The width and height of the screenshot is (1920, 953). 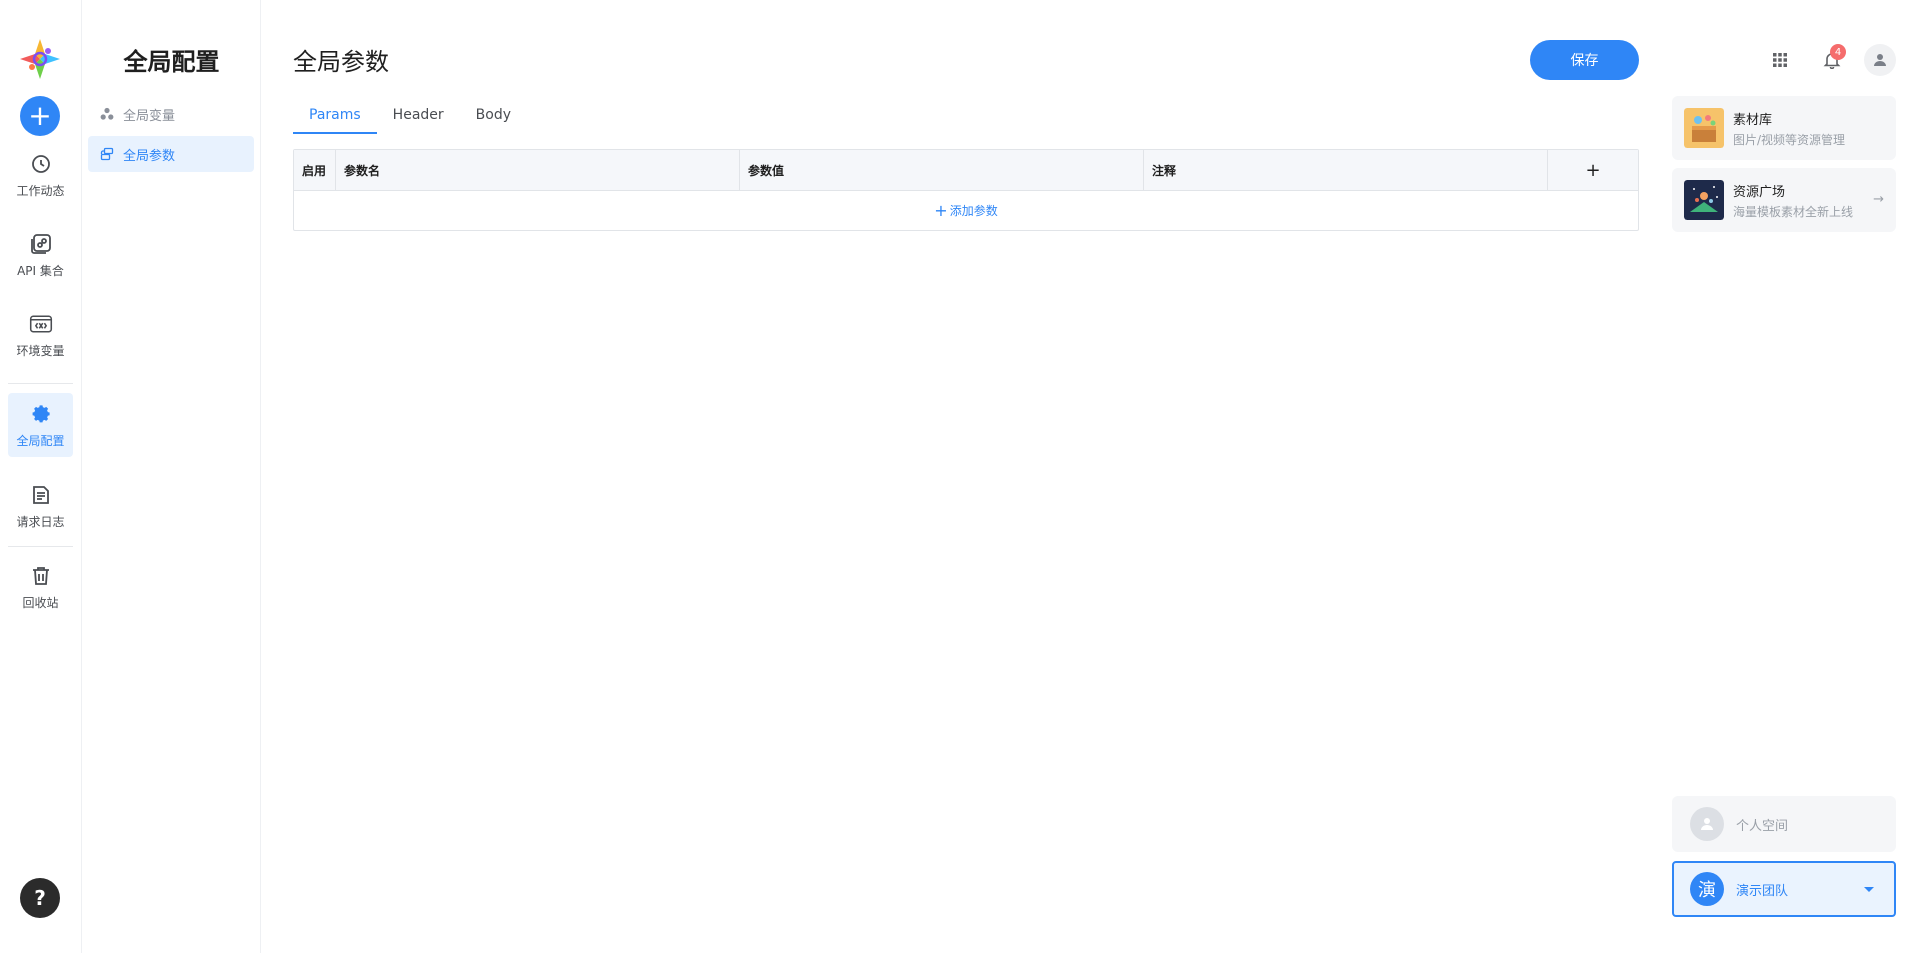 What do you see at coordinates (341, 62) in the screenshot?
I see `page-title: 全局参数` at bounding box center [341, 62].